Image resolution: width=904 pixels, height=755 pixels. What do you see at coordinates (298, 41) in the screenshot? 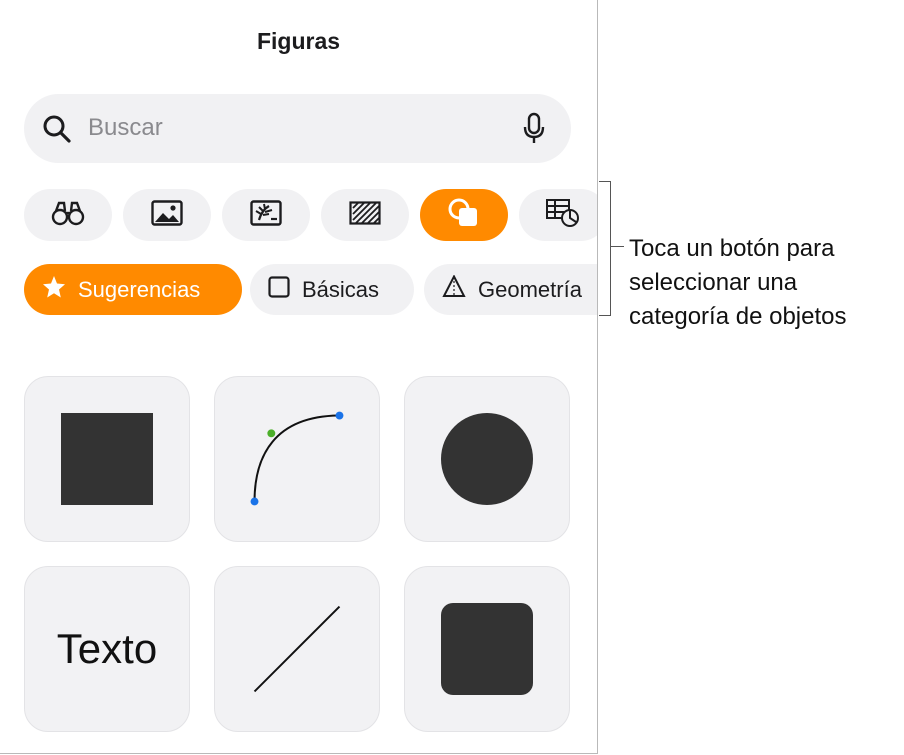
I see `panel-title: Figuras` at bounding box center [298, 41].